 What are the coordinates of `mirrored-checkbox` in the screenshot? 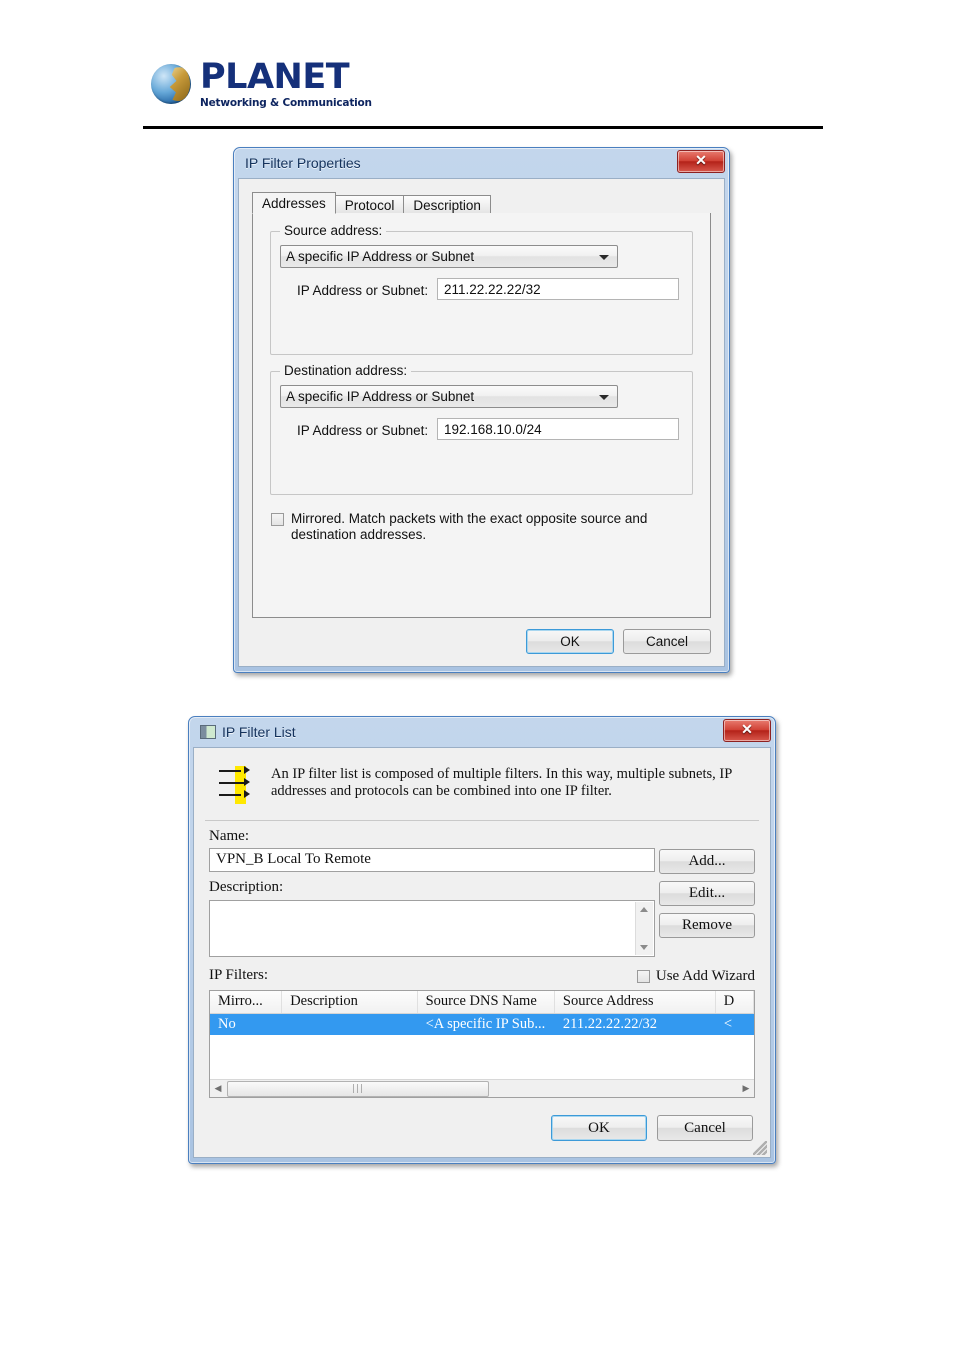 It's located at (277, 519).